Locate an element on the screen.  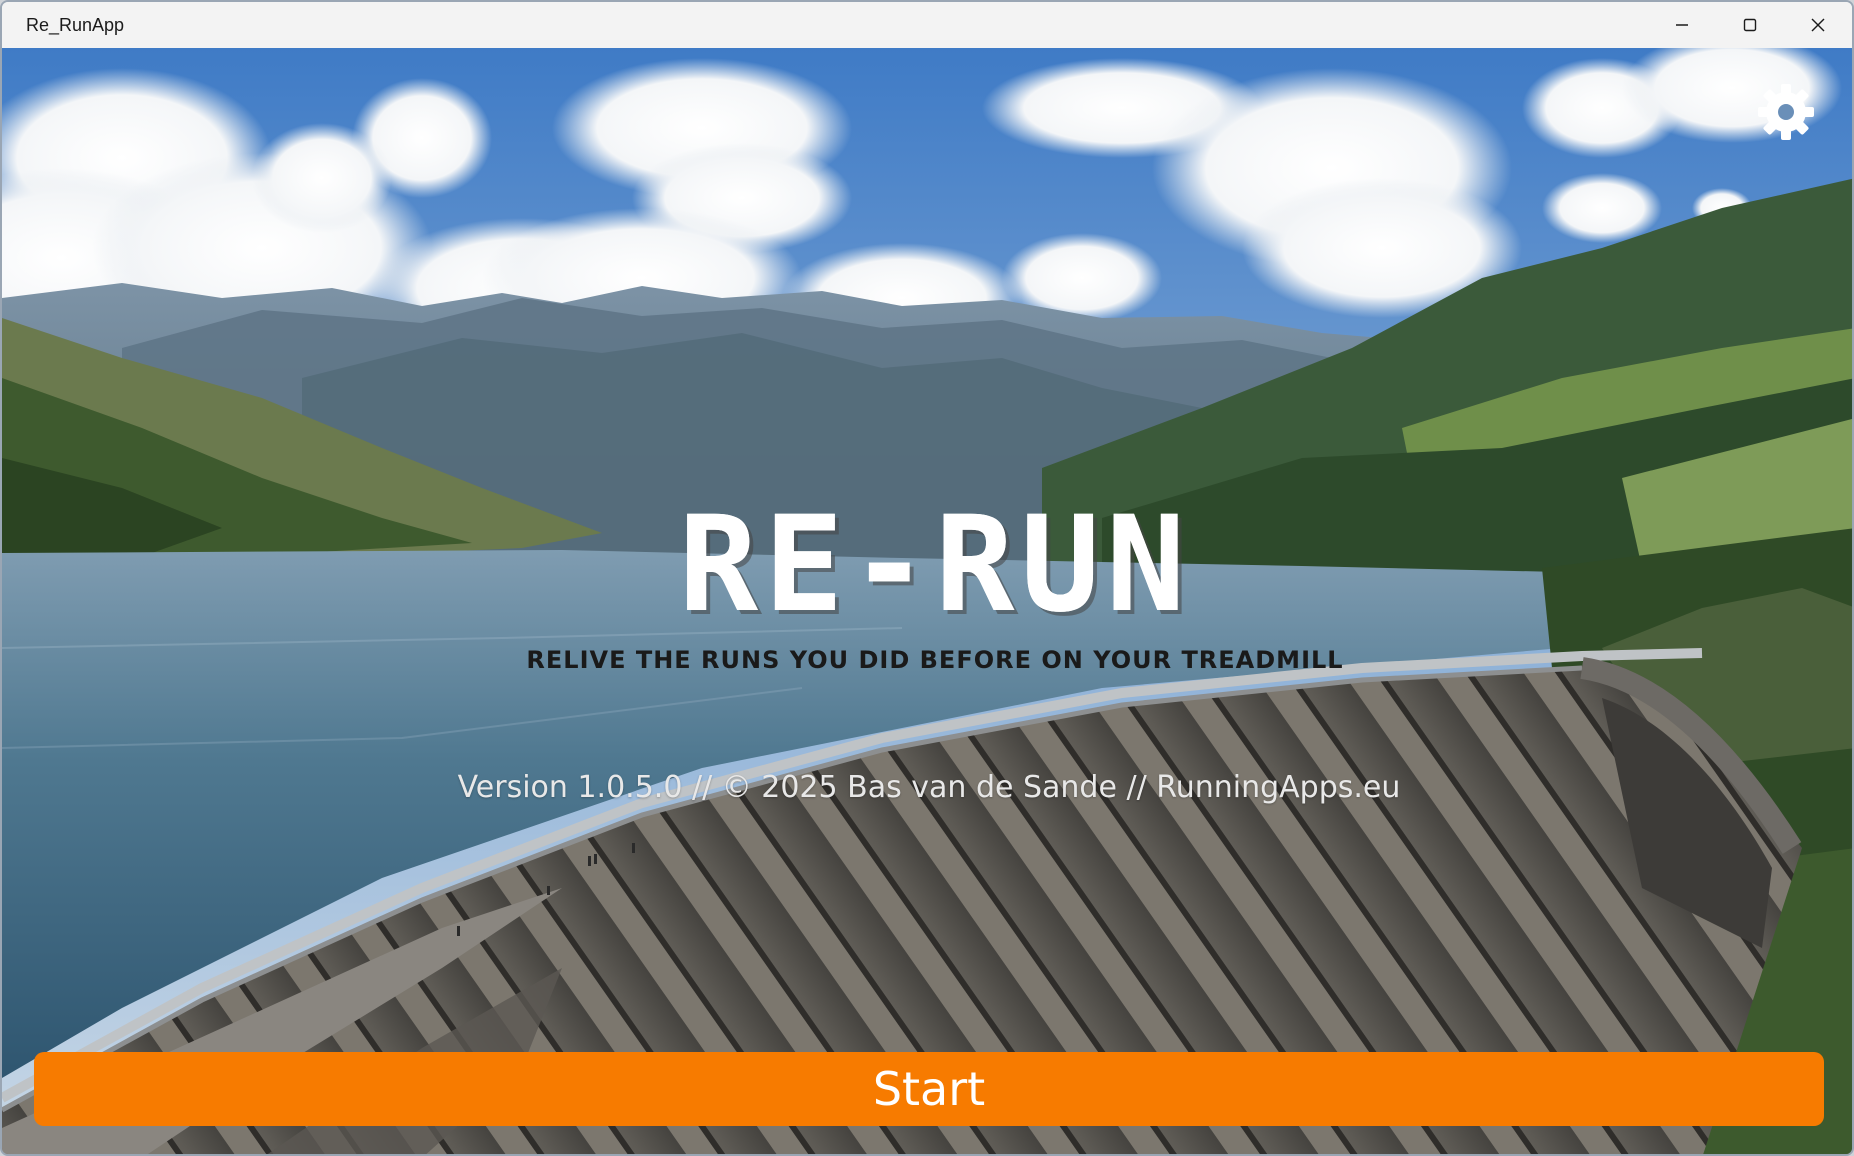
minimize-button is located at coordinates (1682, 25).